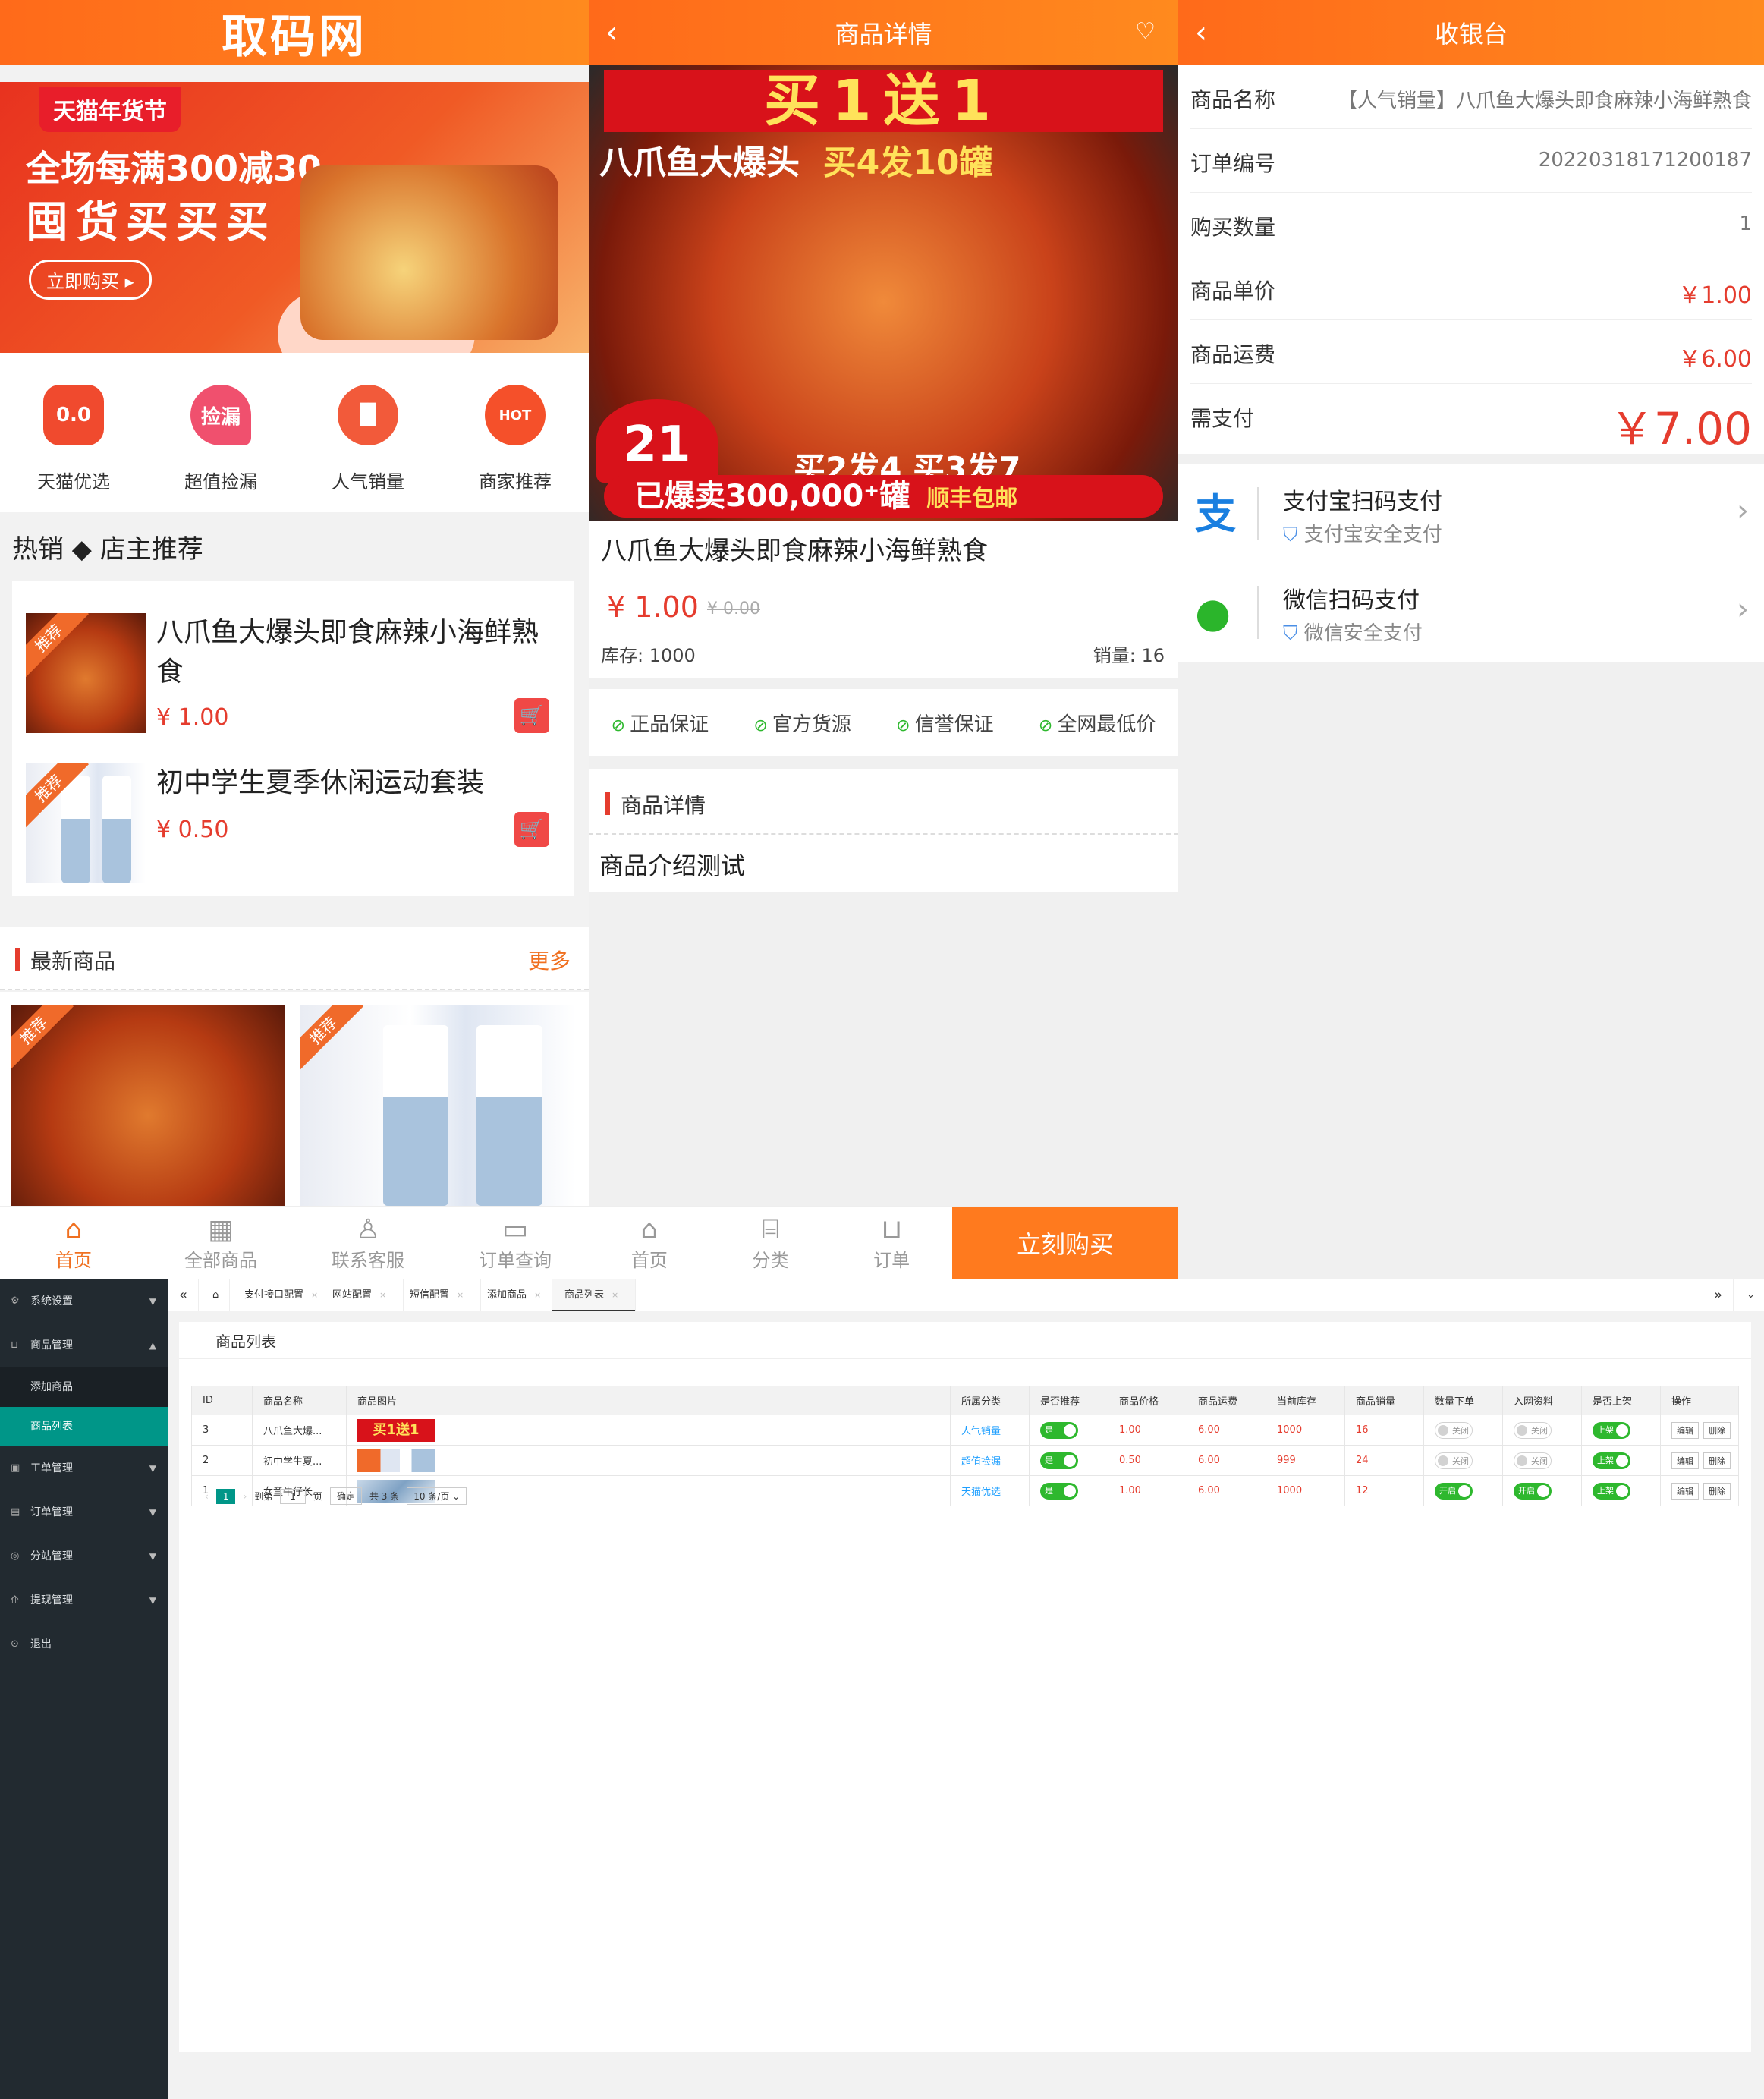  What do you see at coordinates (293, 1496) in the screenshot?
I see `goto-page-input: 1` at bounding box center [293, 1496].